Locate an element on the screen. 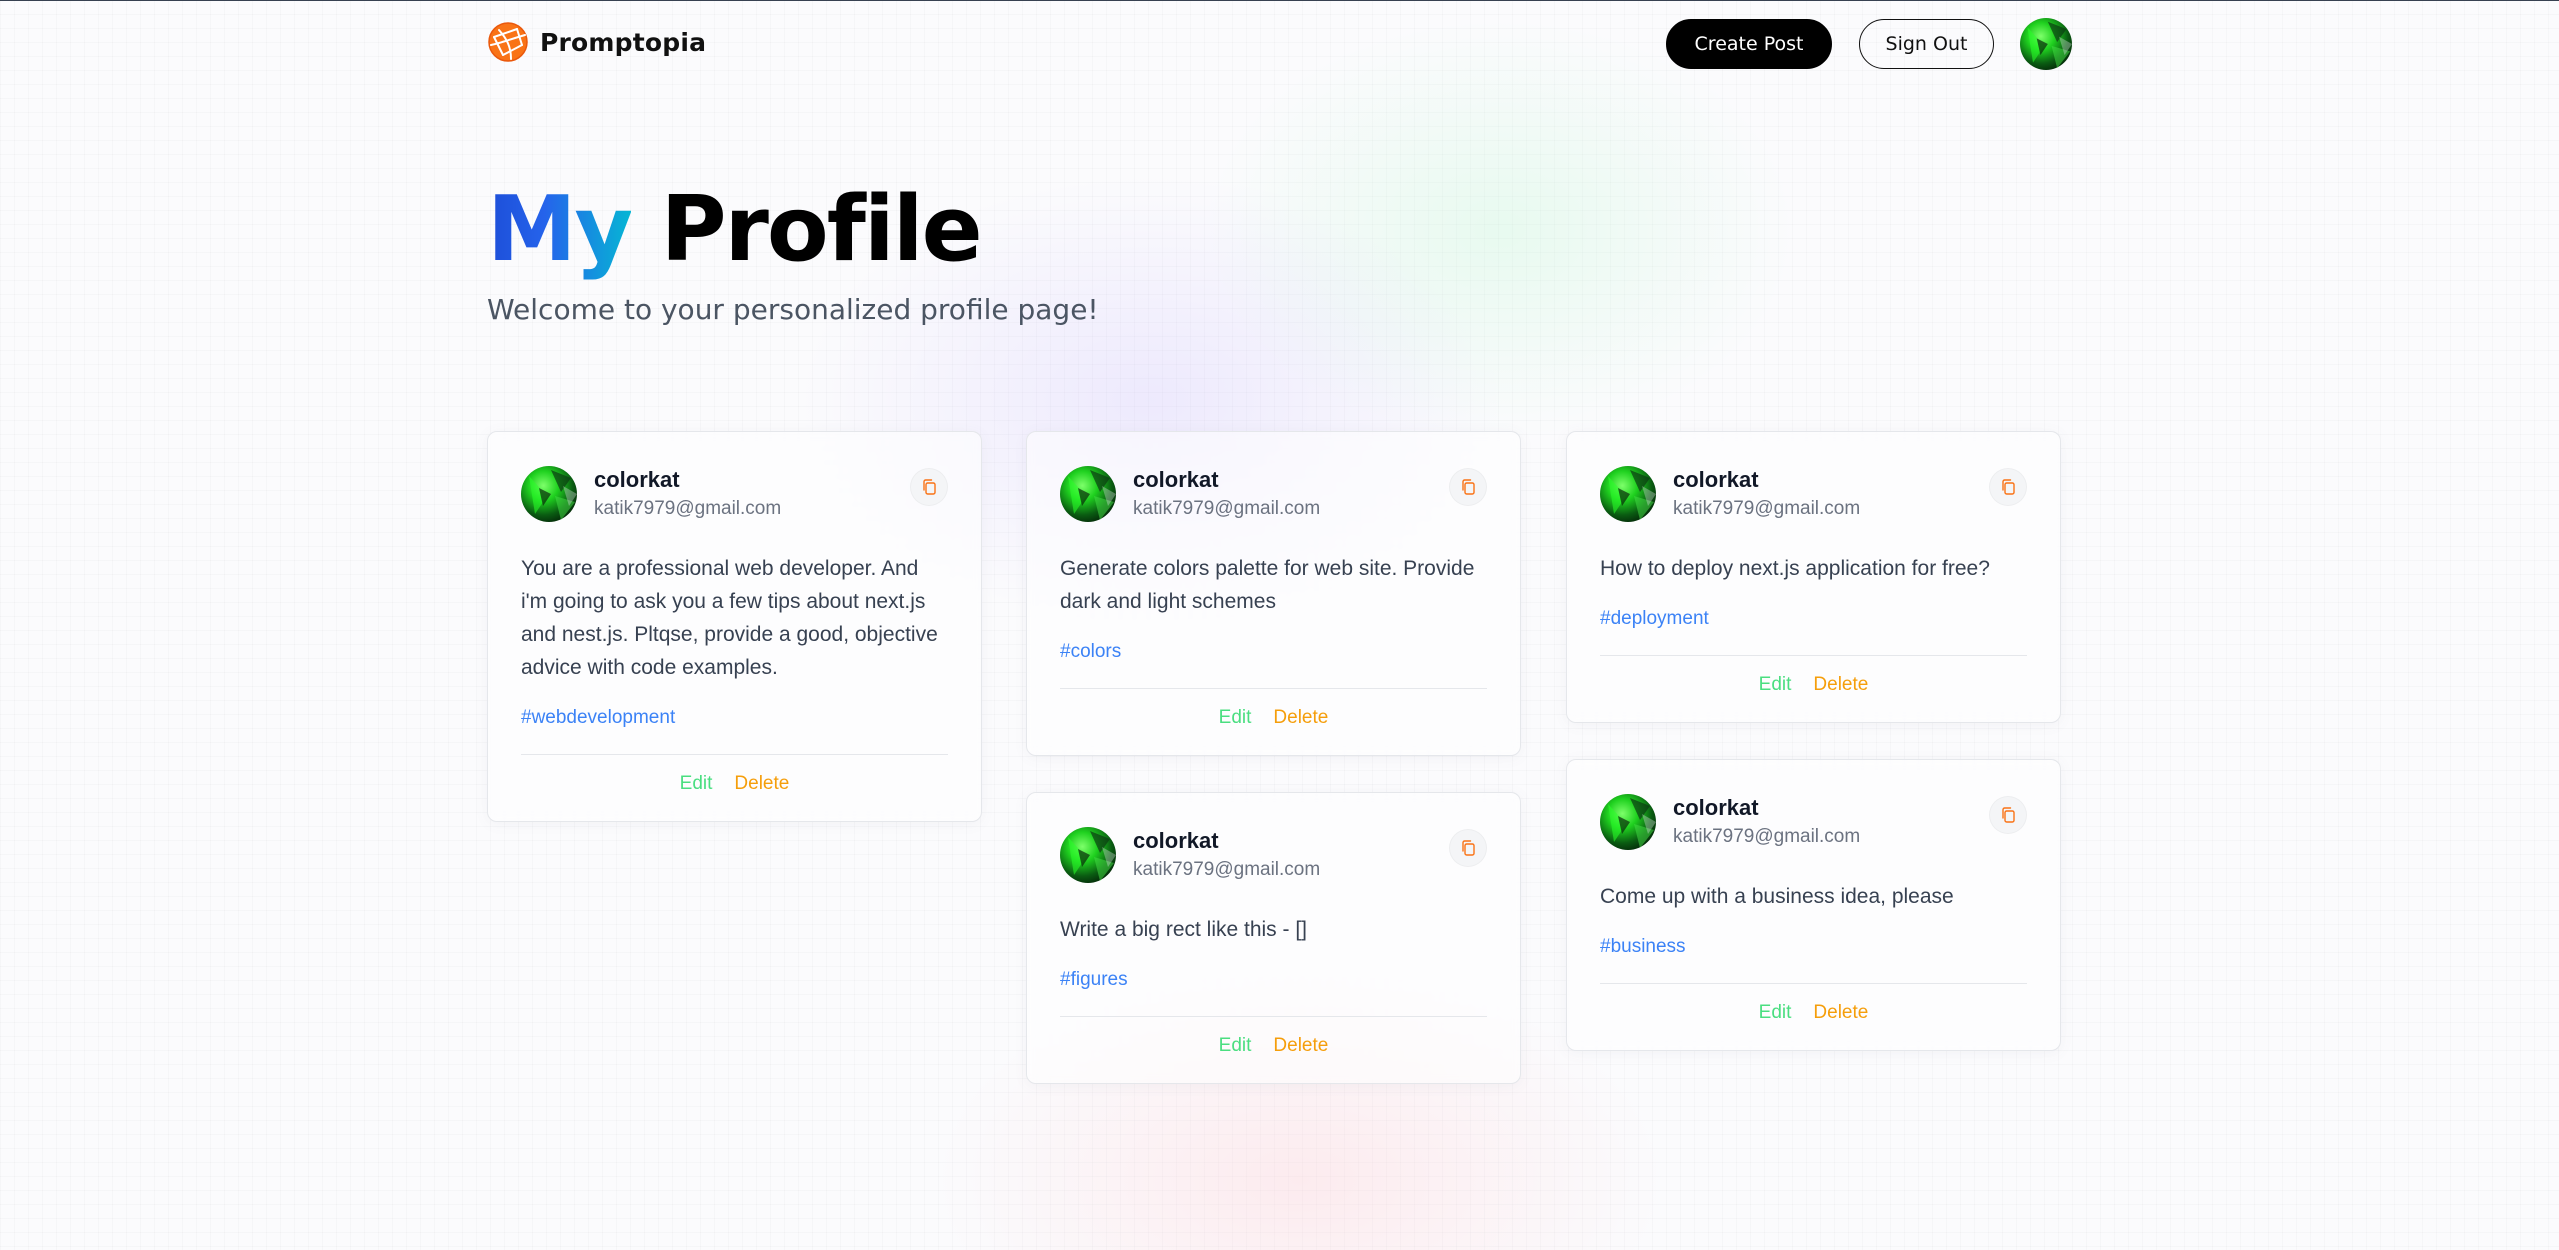 The image size is (2559, 1250). page-title: My Profile is located at coordinates (735, 230).